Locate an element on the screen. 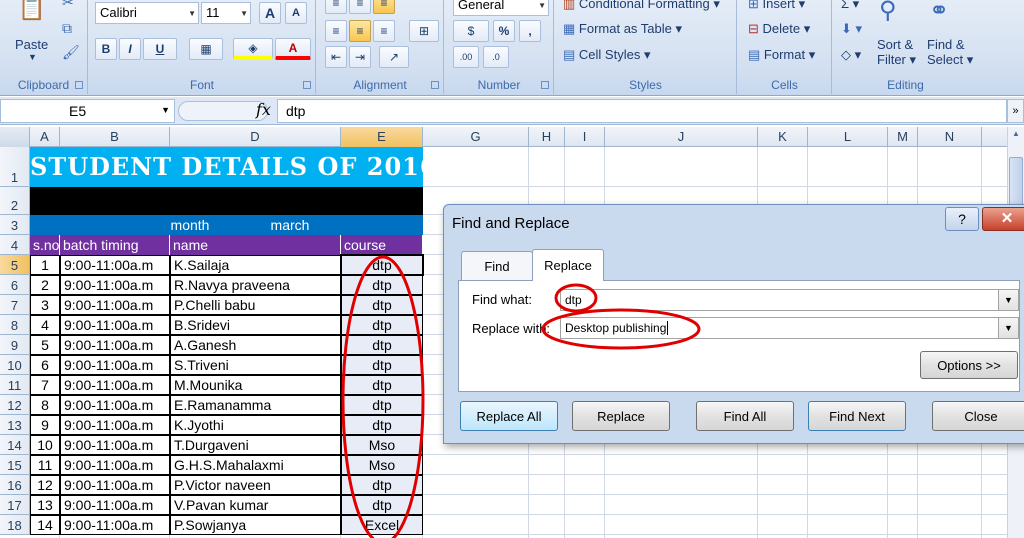 Image resolution: width=1024 pixels, height=538 pixels. binoculars-icon: ⚭ is located at coordinates (939, 12).